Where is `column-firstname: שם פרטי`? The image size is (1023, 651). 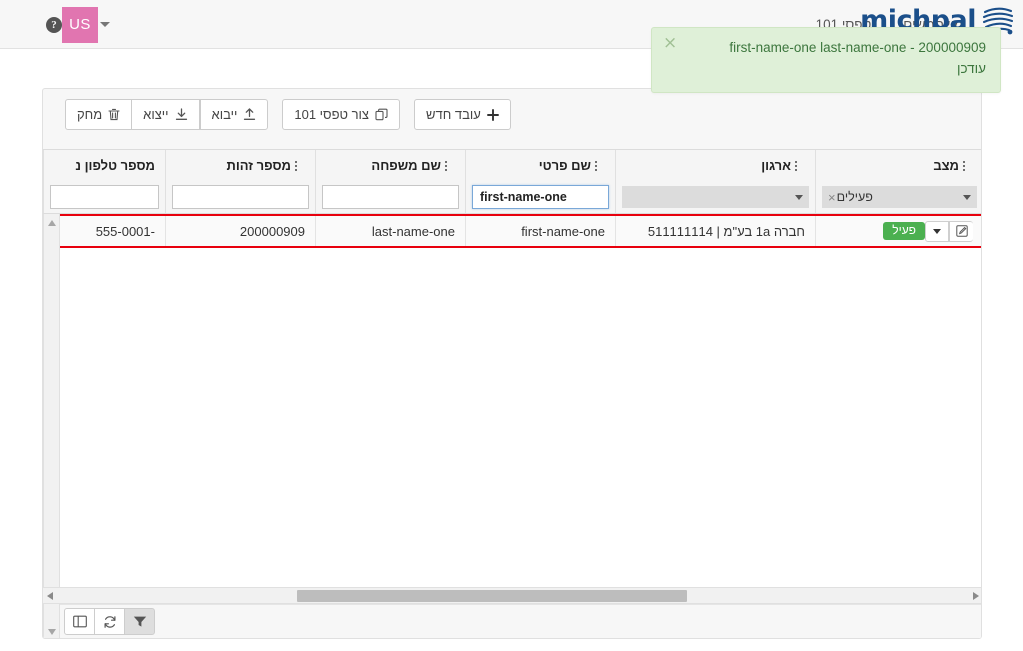 column-firstname: שם פרטי is located at coordinates (540, 181).